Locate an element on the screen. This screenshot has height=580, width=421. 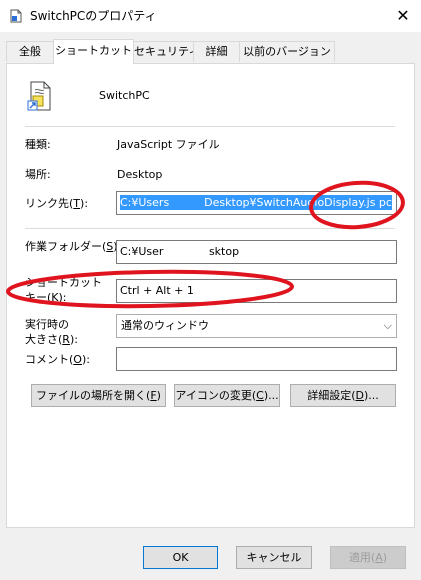
annotation-ellipse-shortcut is located at coordinates (150, 289).